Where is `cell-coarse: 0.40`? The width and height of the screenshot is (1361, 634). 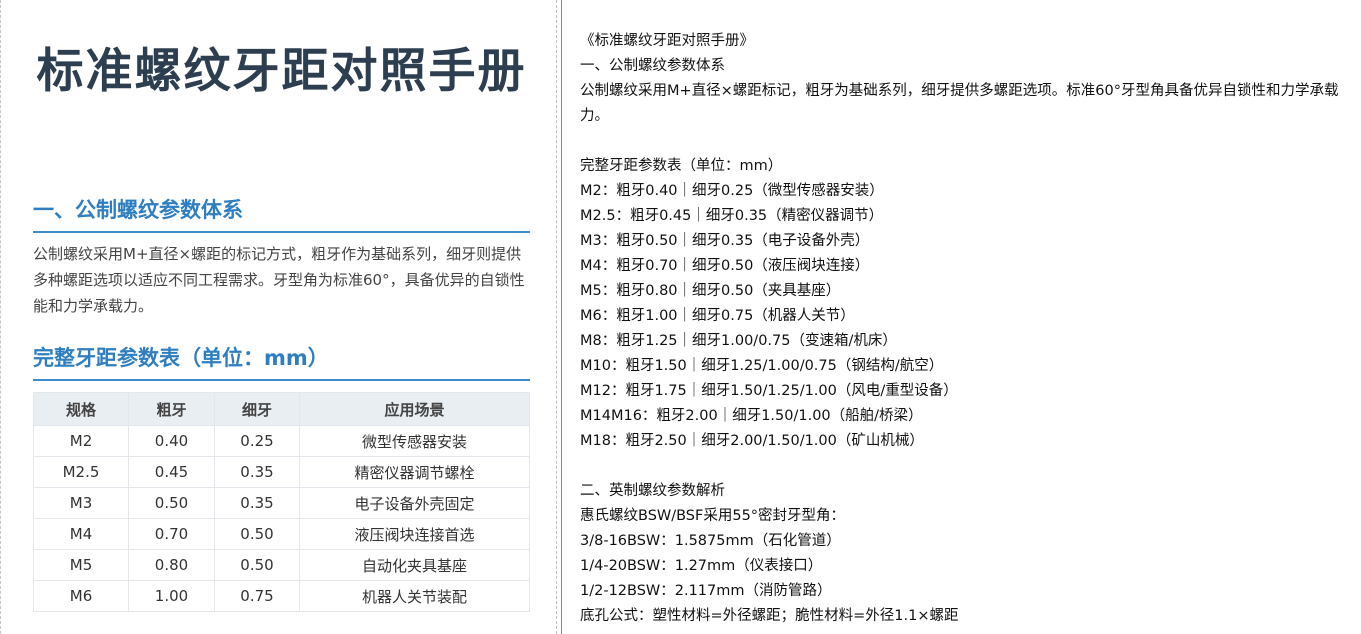
cell-coarse: 0.40 is located at coordinates (171, 441).